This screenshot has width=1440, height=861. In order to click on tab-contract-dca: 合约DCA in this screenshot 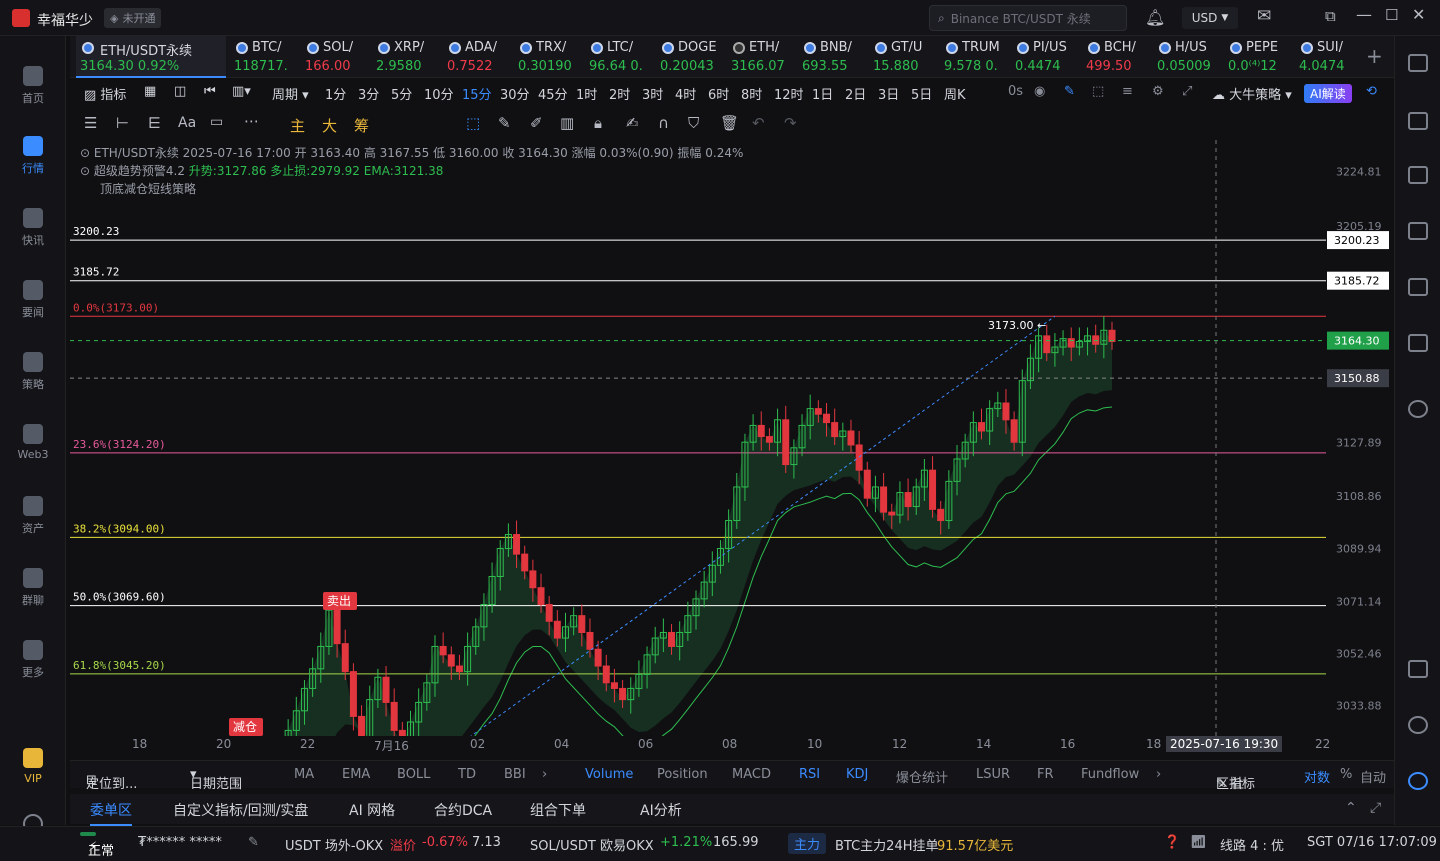, I will do `click(463, 810)`.